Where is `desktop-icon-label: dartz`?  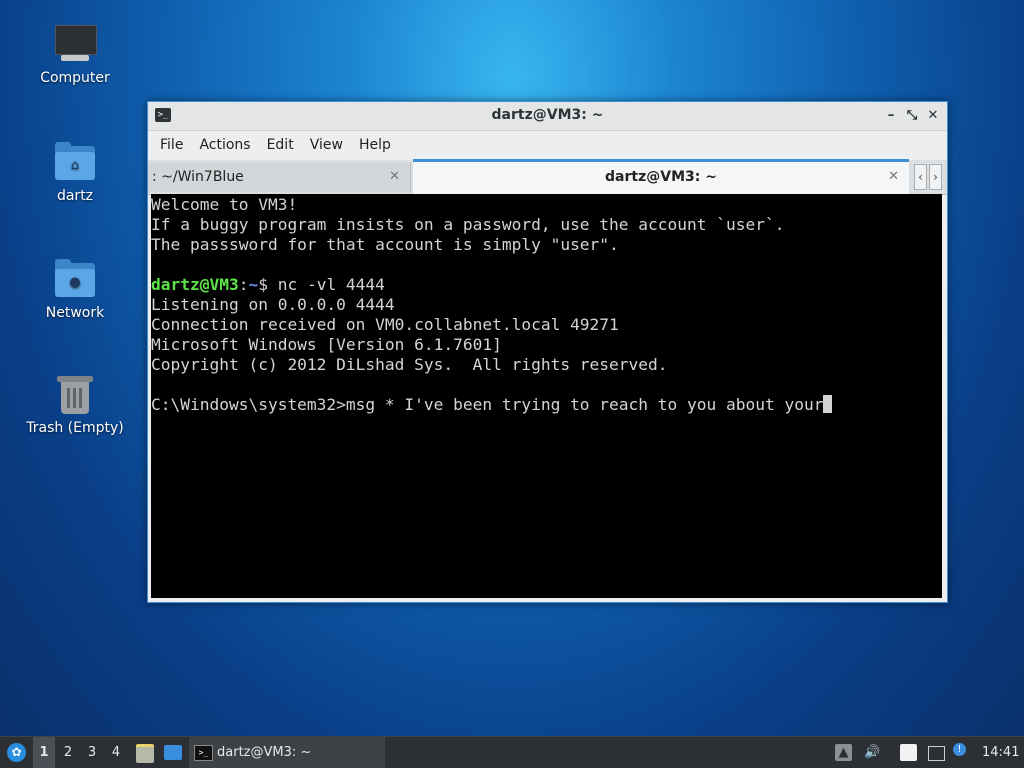
desktop-icon-label: dartz is located at coordinates (75, 196).